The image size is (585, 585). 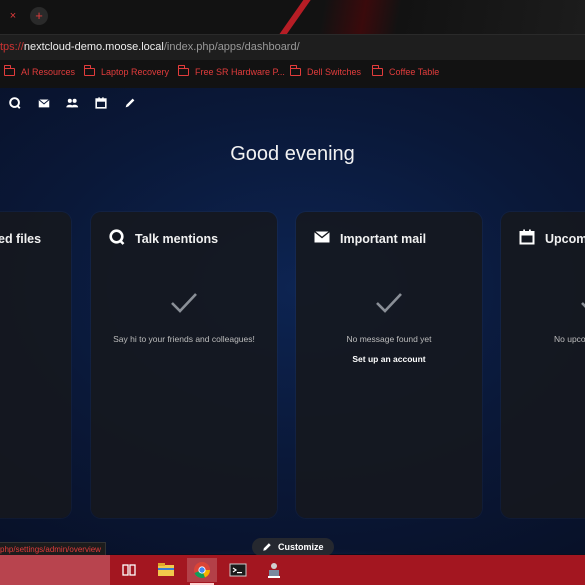 I want to click on bookmark-ai-resources: AI Resources, so click(x=39, y=71).